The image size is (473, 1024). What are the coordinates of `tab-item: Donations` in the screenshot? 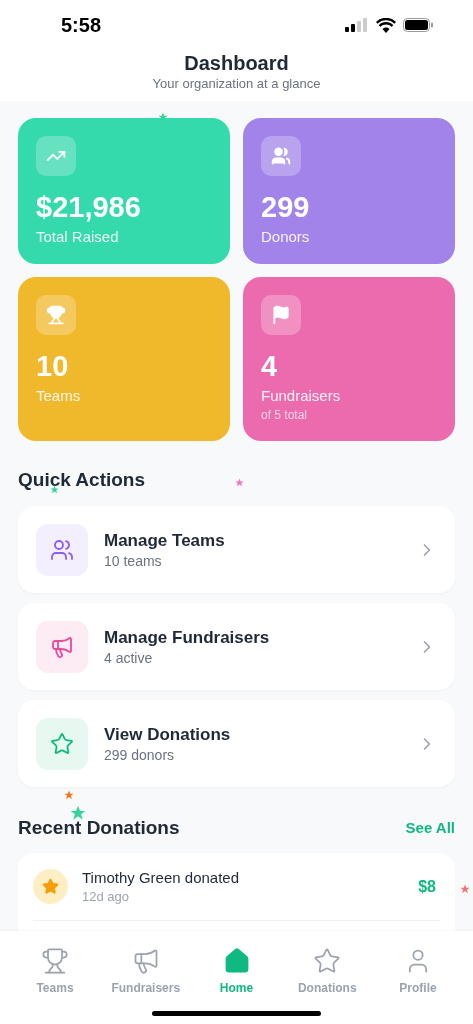 It's located at (327, 972).